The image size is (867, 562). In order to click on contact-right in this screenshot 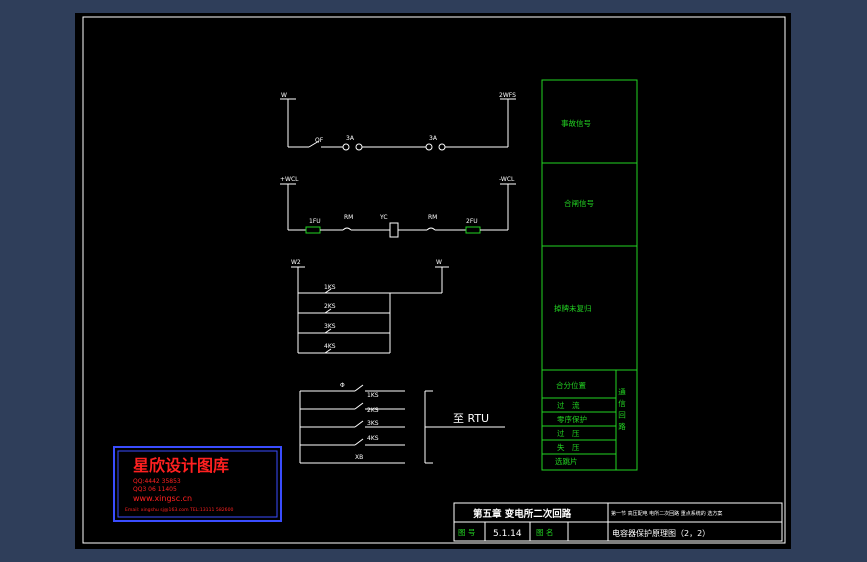, I will do `click(431, 229)`.